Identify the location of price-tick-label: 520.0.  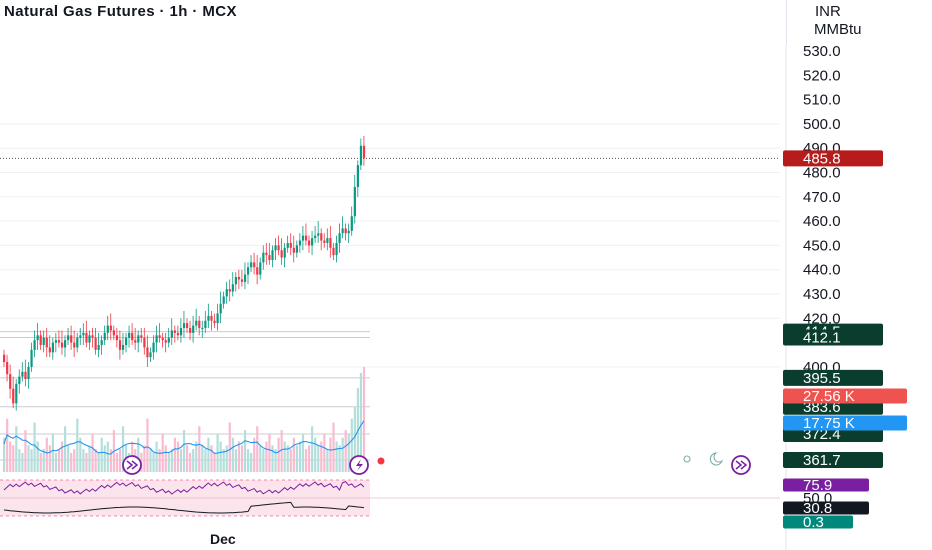
(822, 75).